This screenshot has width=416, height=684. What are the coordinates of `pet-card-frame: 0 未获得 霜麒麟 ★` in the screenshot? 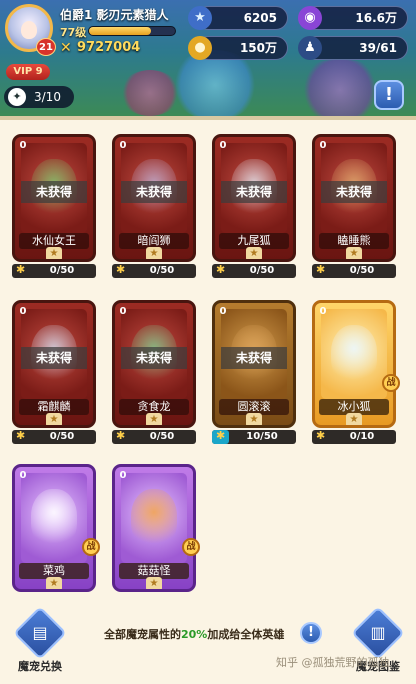 It's located at (54, 364).